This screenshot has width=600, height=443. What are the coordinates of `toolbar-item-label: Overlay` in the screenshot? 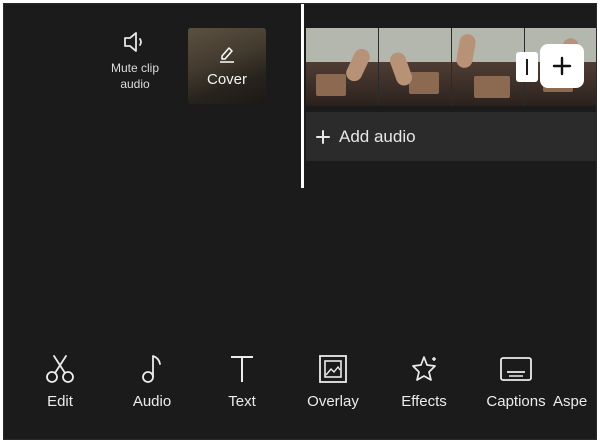 It's located at (333, 401).